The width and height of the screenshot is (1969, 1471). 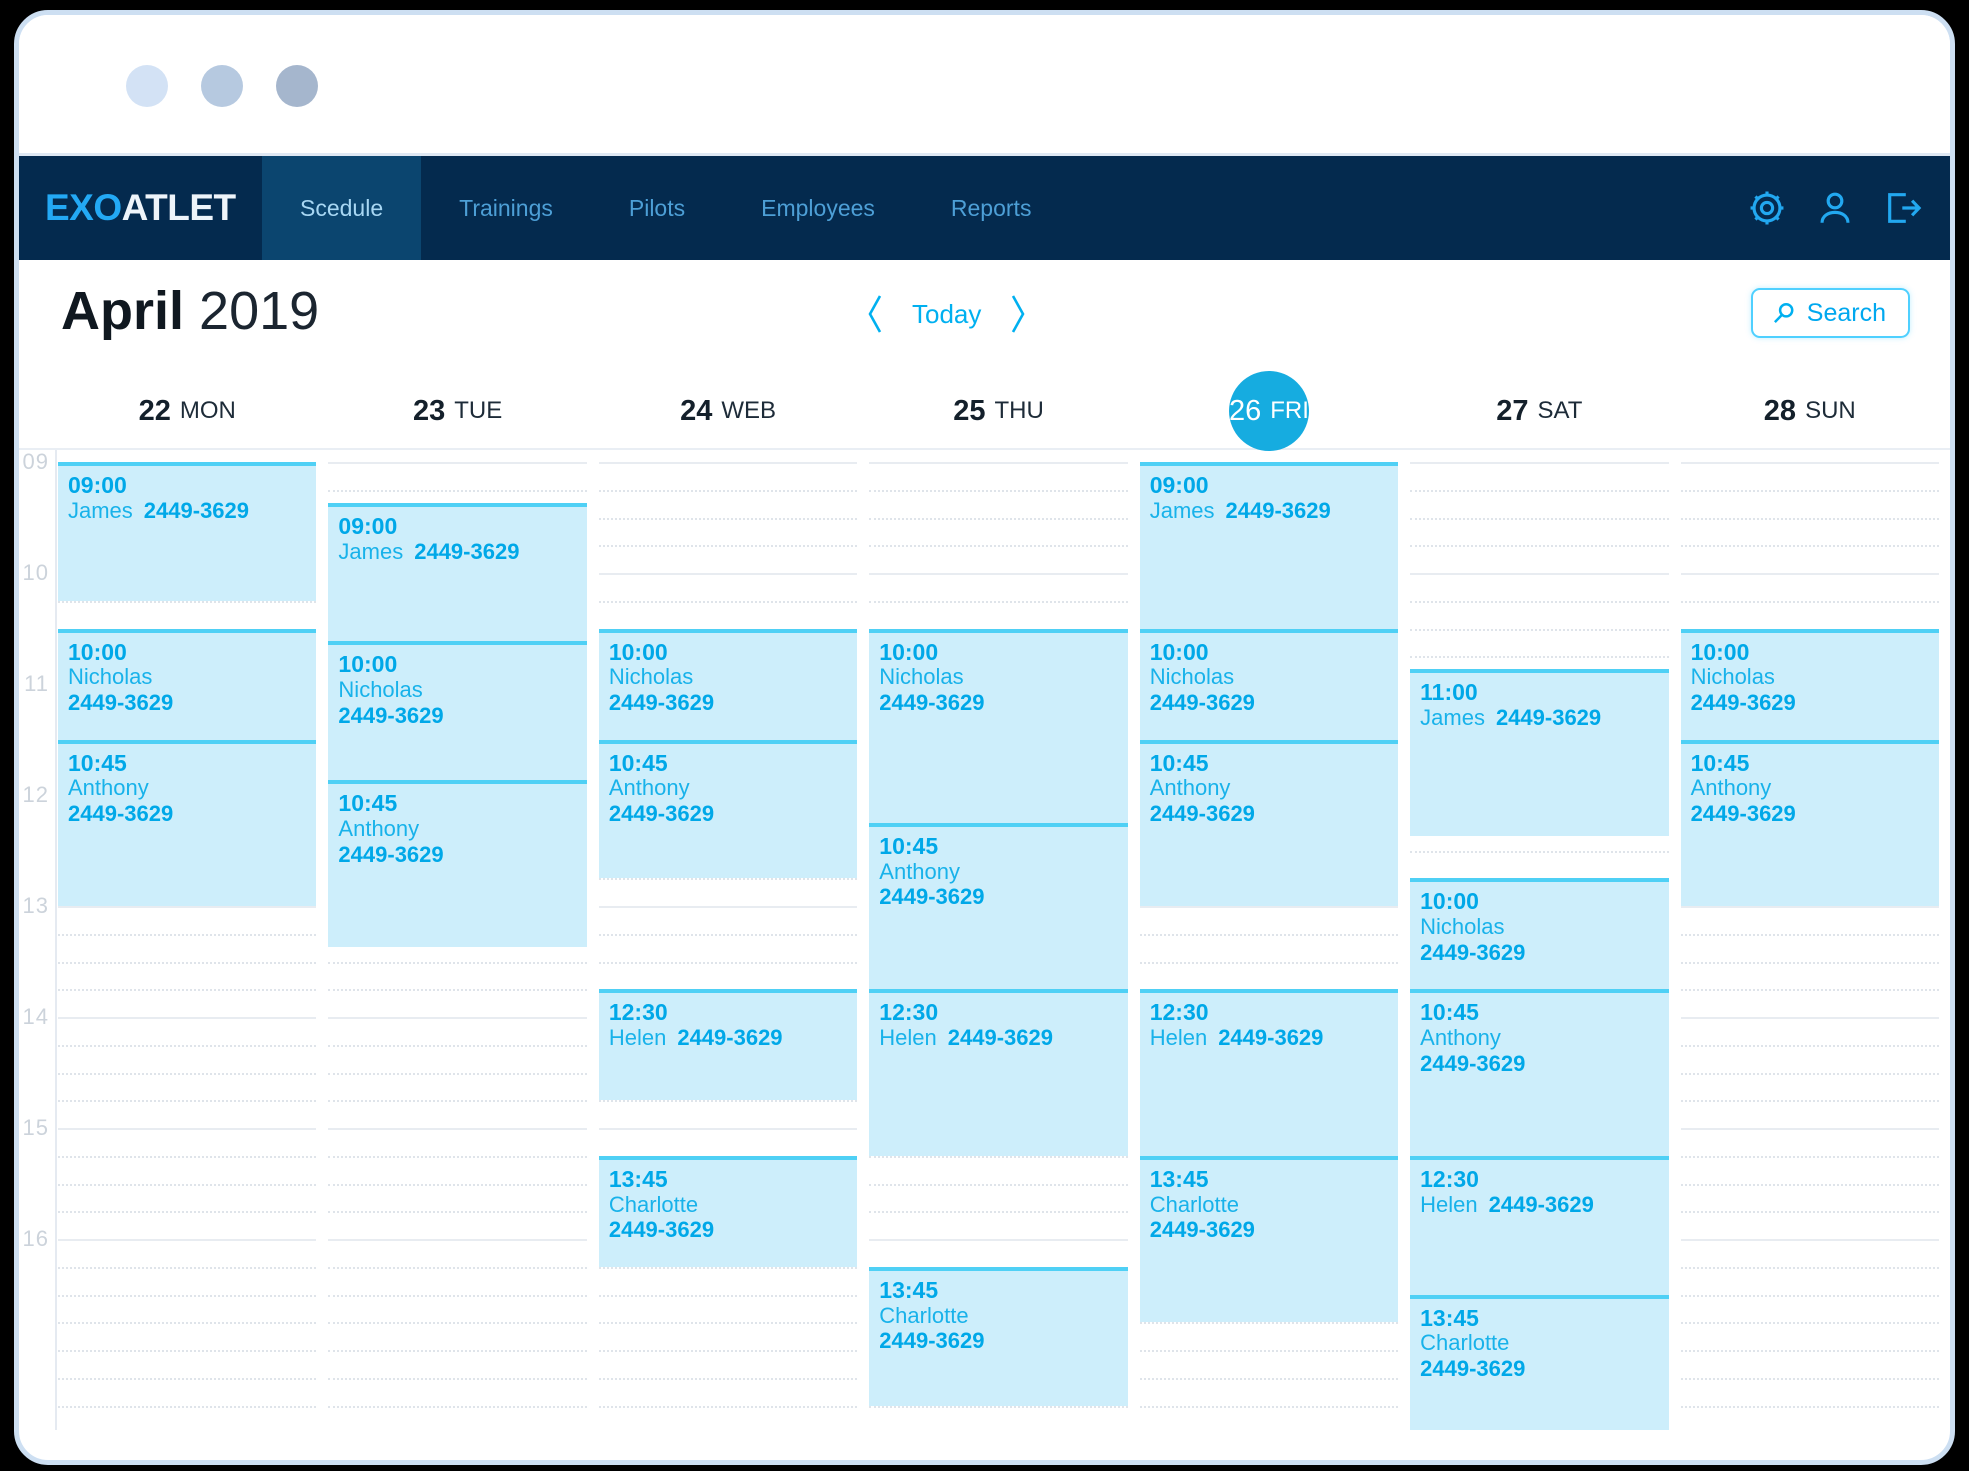 I want to click on chevron-right-icon, so click(x=1018, y=314).